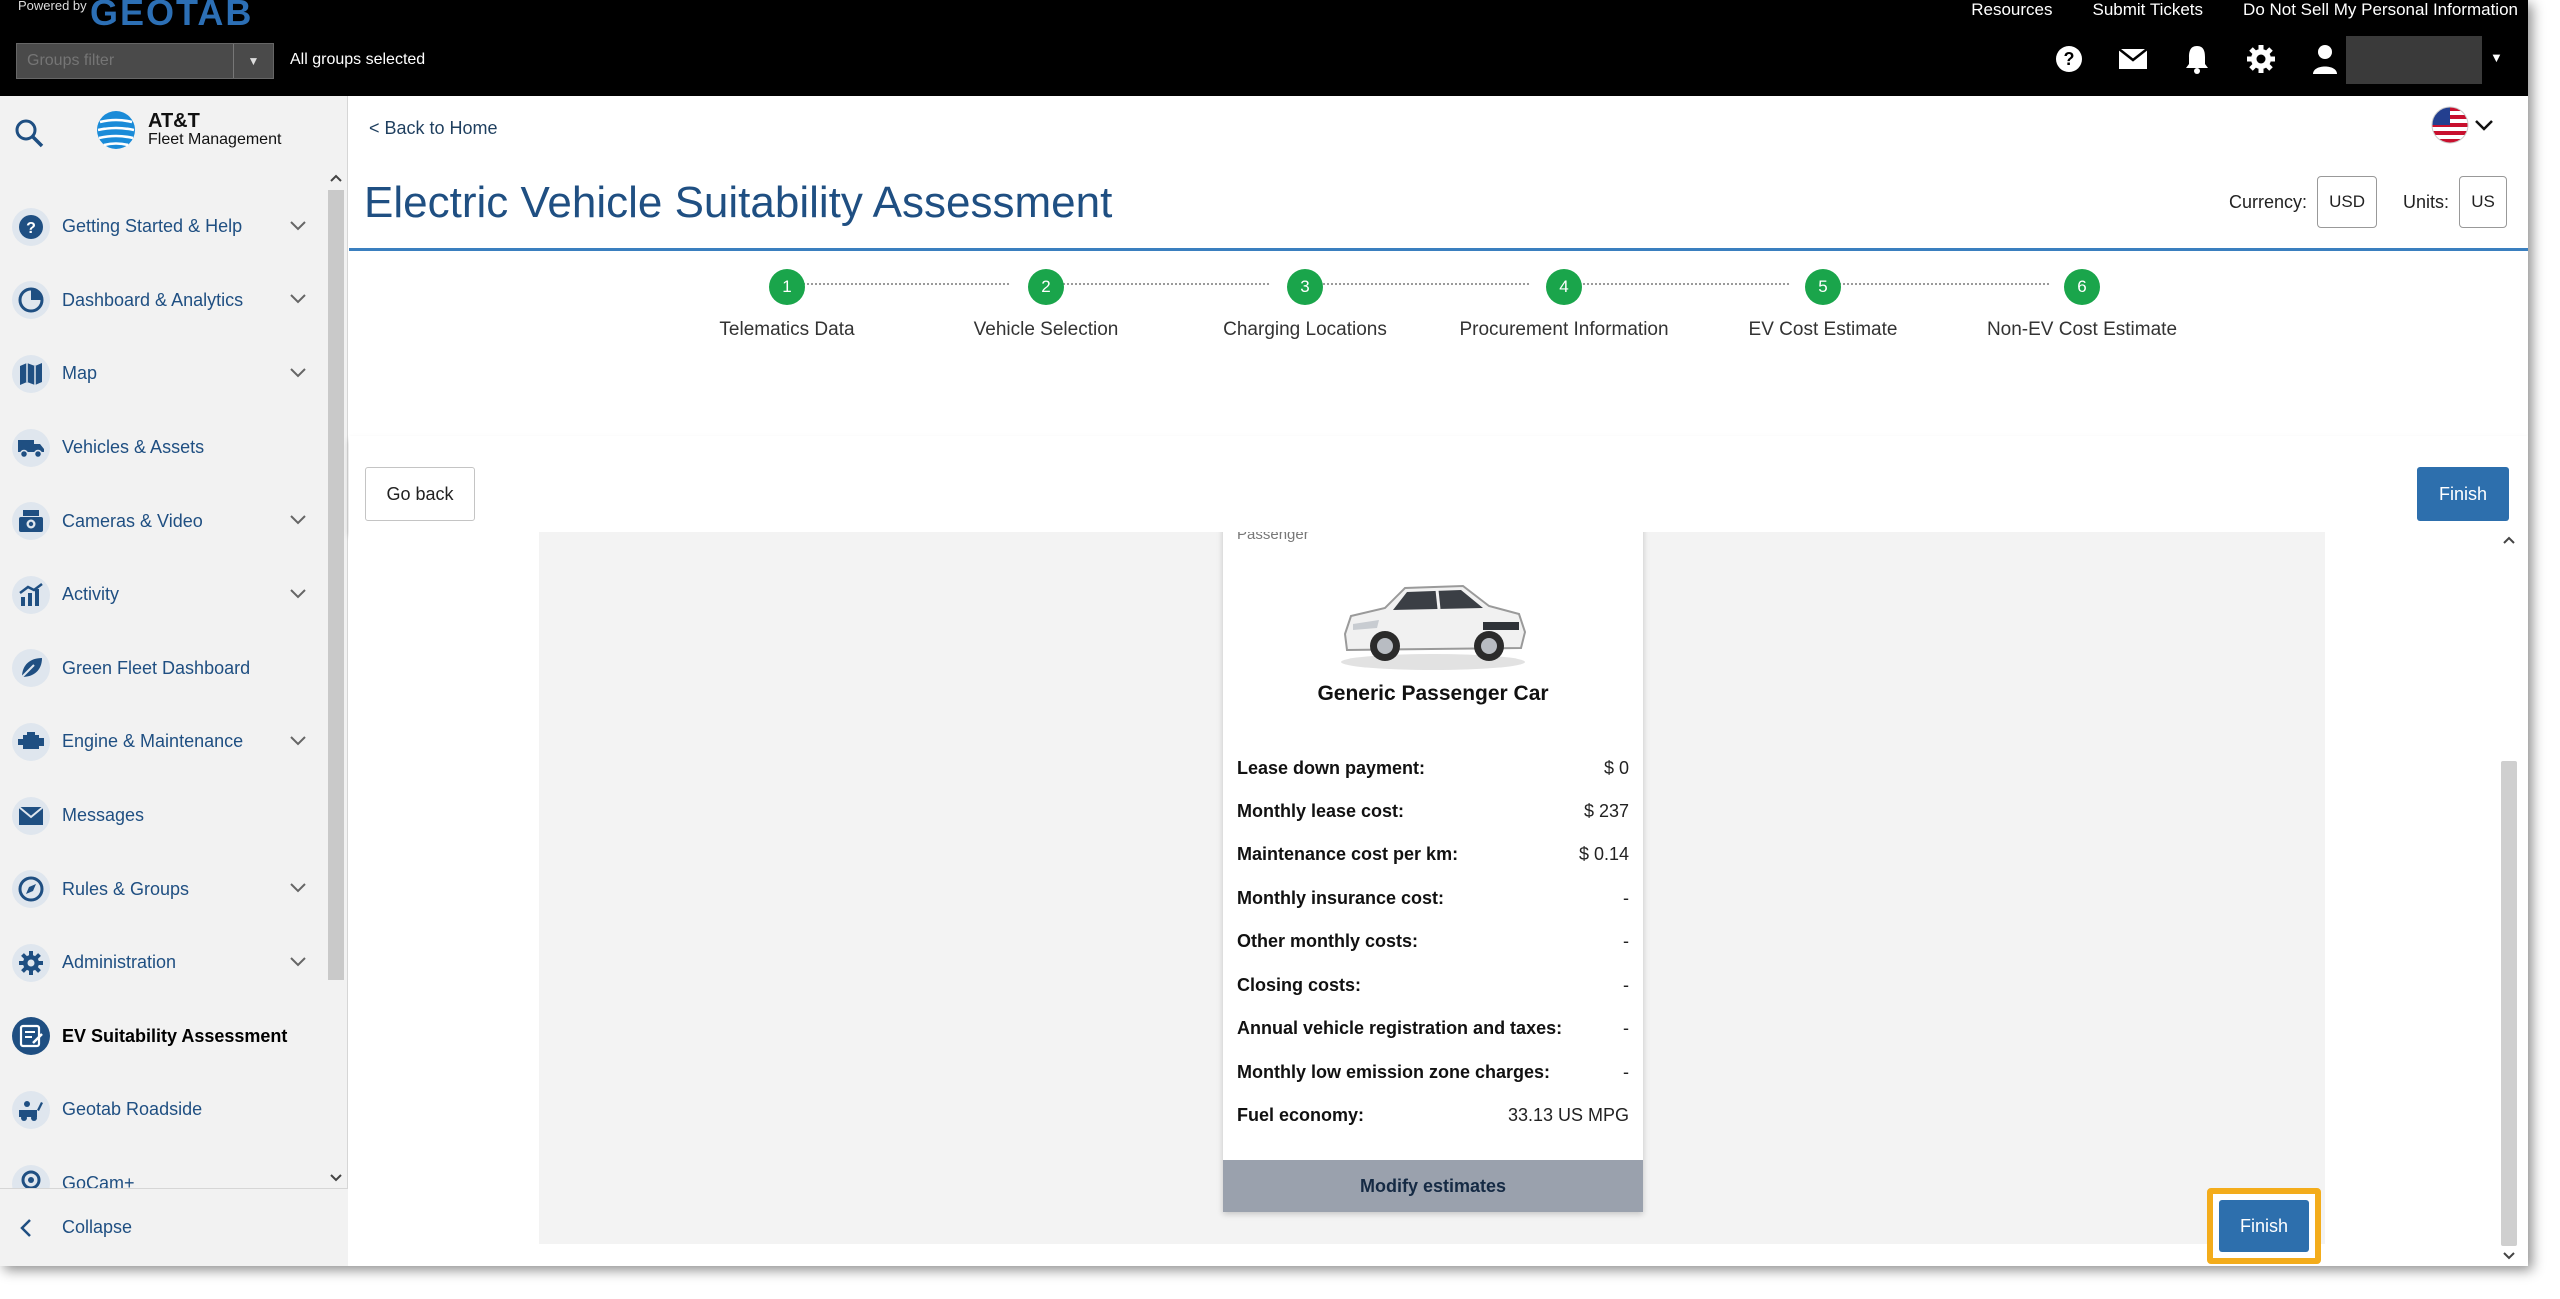  I want to click on currency-select: USD, so click(2347, 202).